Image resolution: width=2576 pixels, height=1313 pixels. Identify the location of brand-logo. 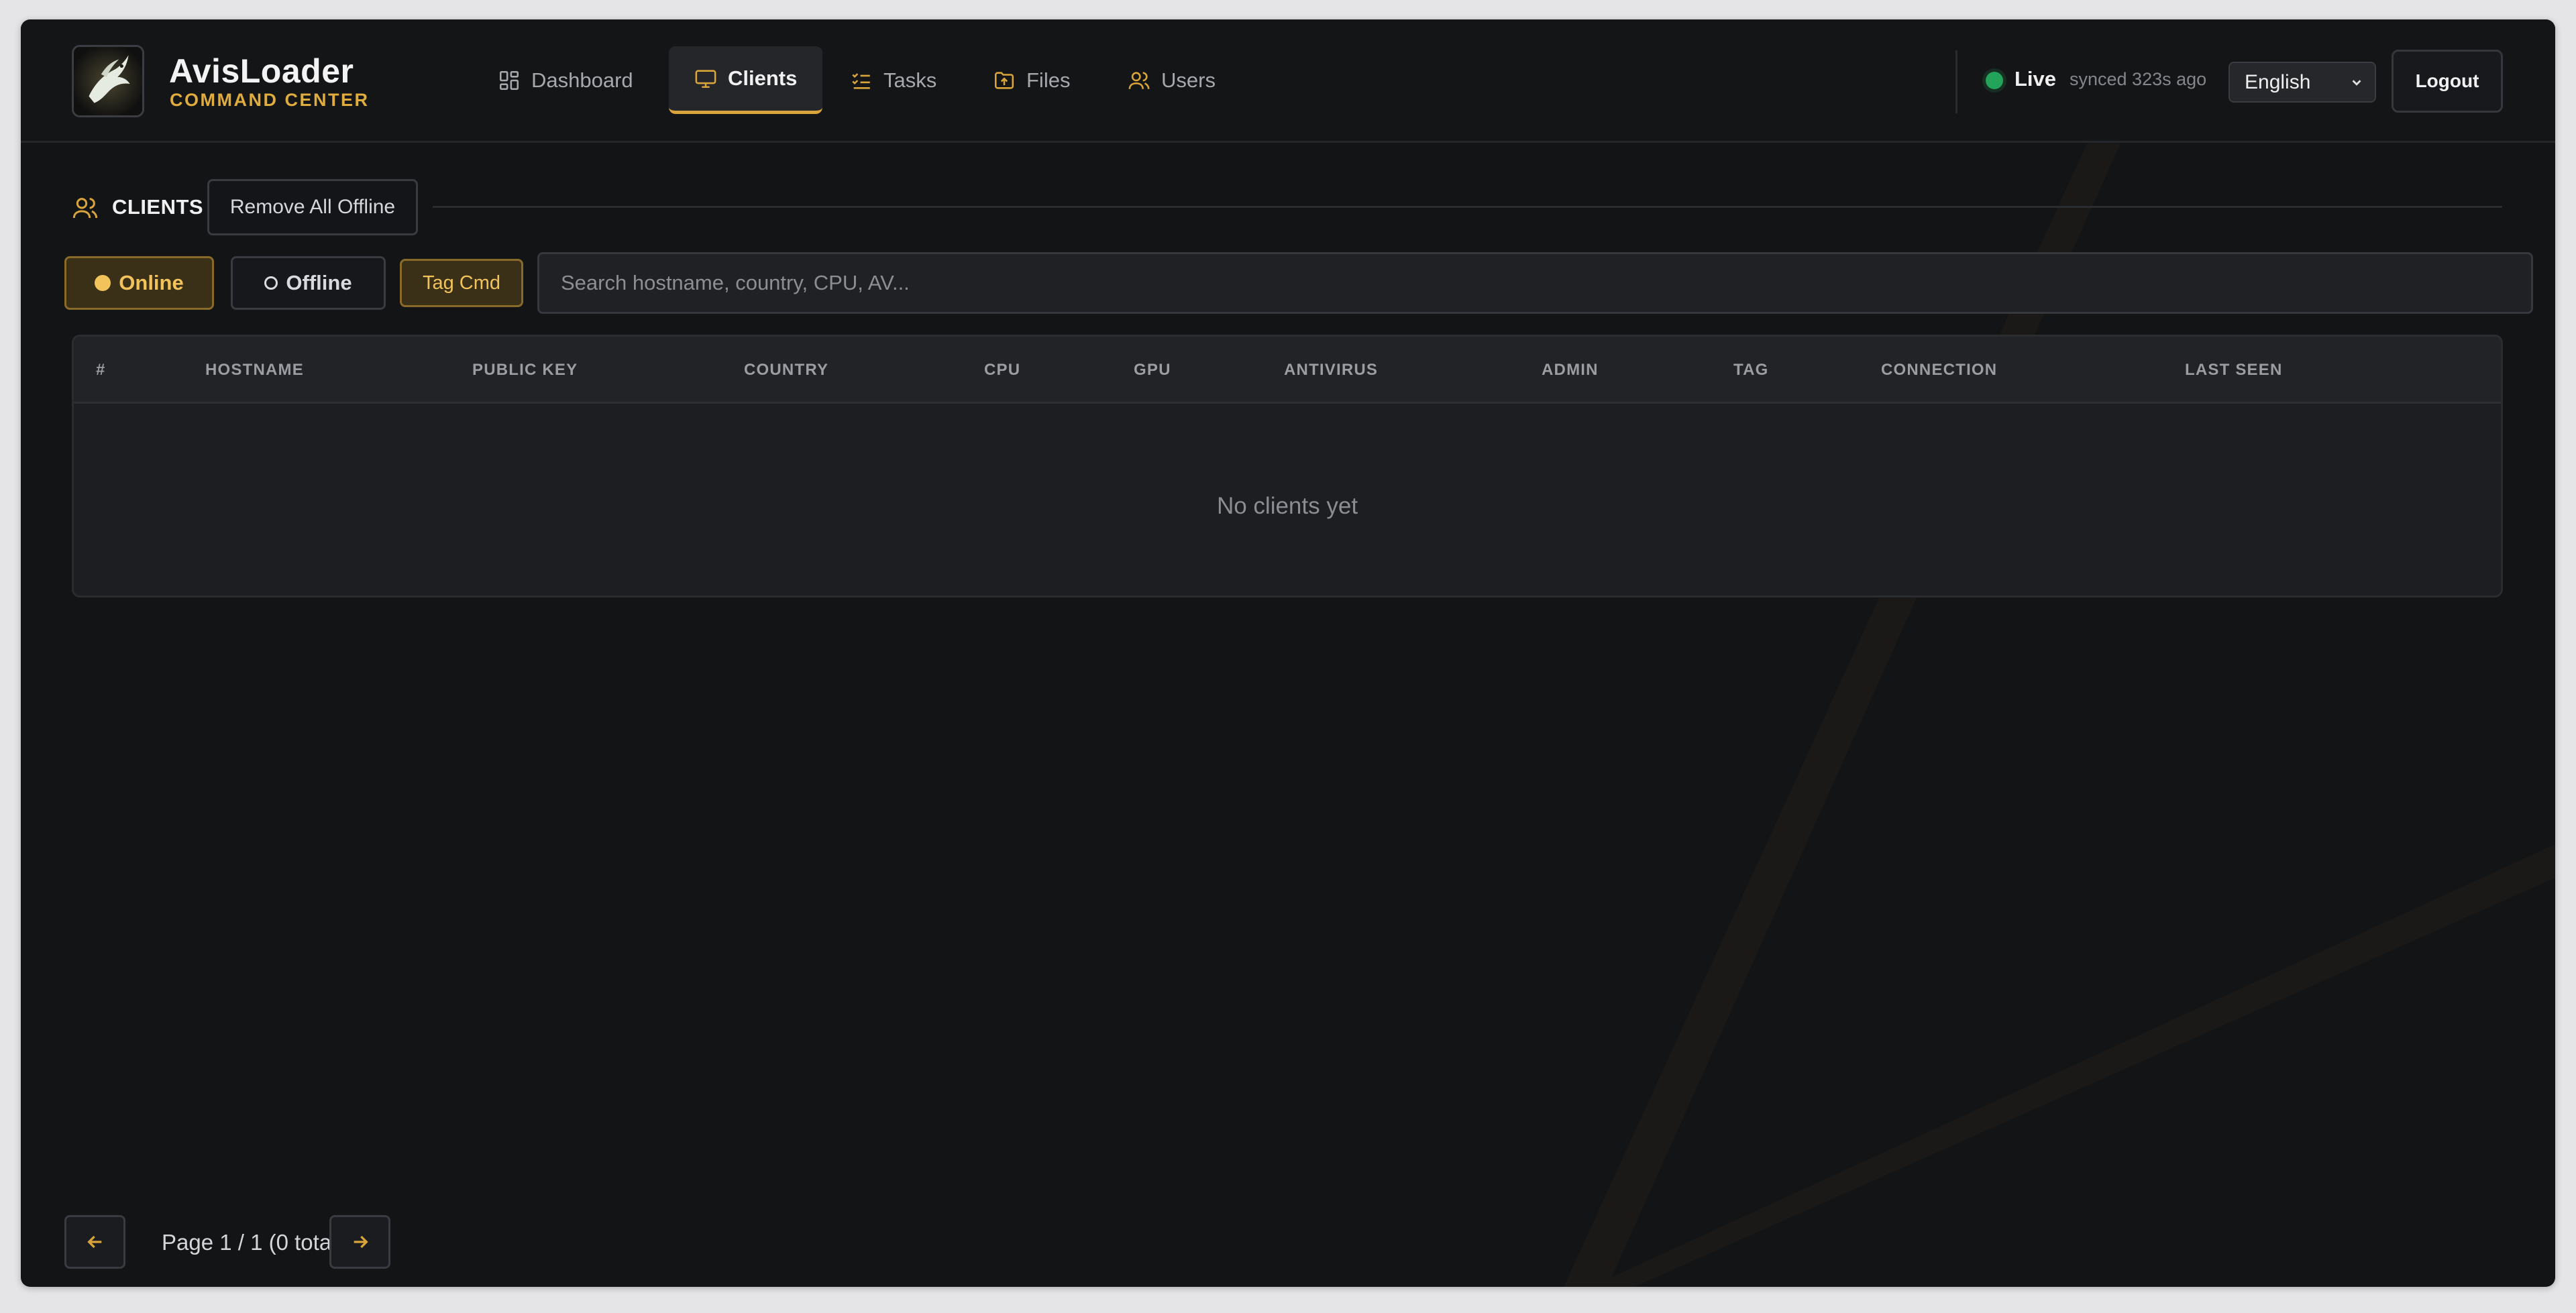
(108, 81).